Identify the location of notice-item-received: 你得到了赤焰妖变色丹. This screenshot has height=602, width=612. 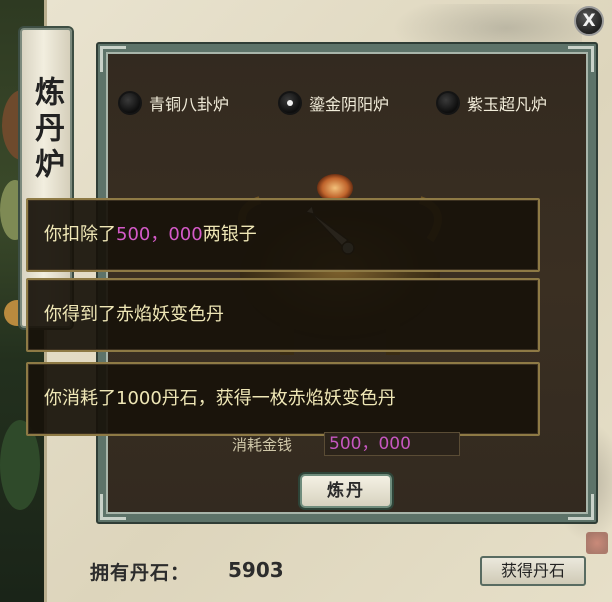
(283, 315).